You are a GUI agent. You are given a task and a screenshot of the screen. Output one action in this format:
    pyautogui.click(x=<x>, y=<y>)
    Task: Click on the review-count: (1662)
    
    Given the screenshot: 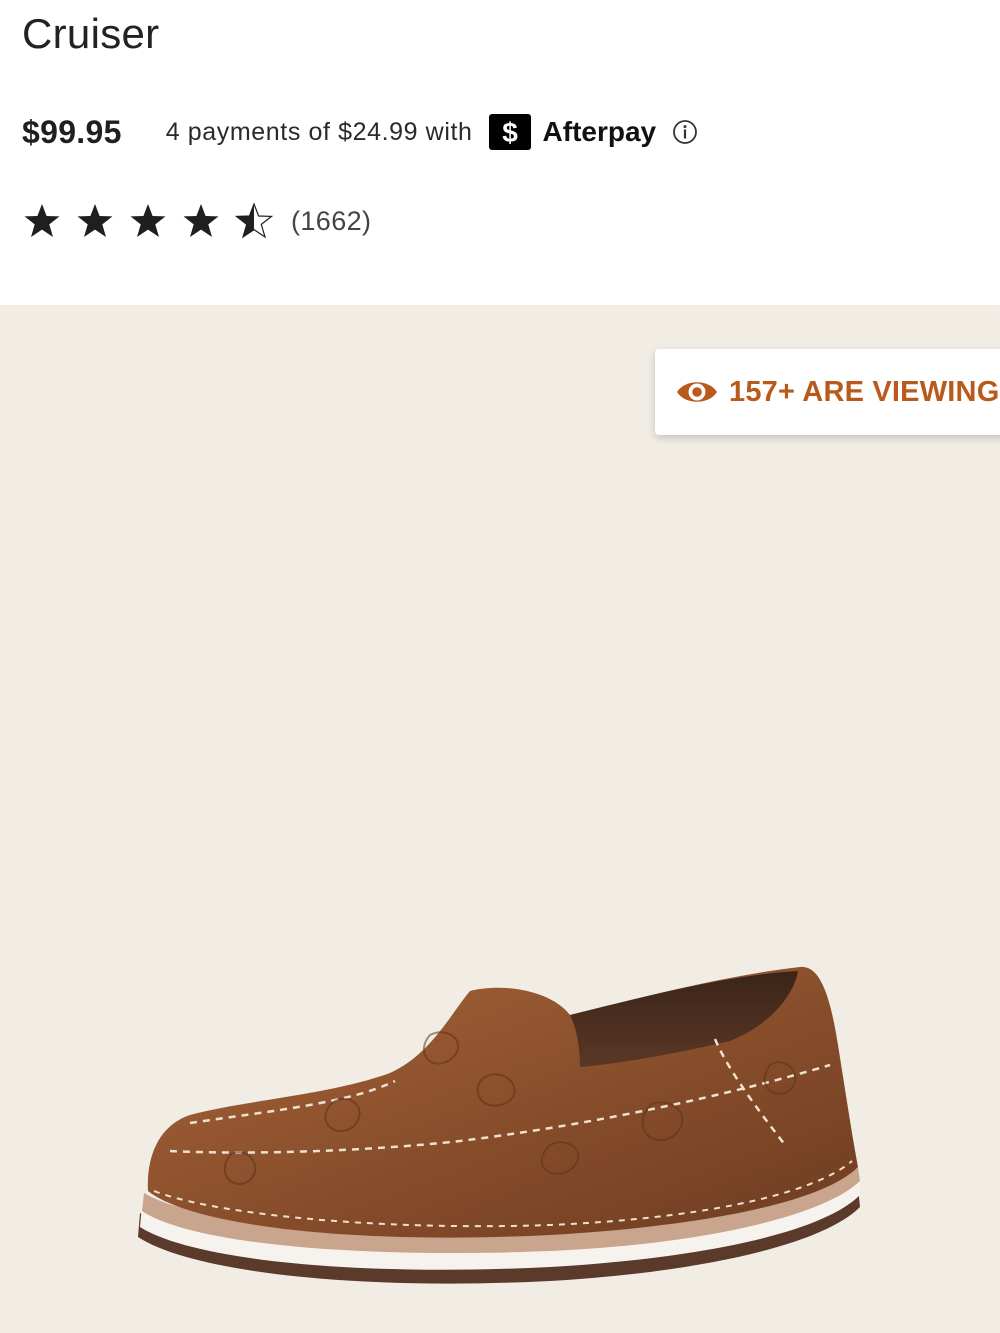 What is the action you would take?
    pyautogui.click(x=331, y=221)
    